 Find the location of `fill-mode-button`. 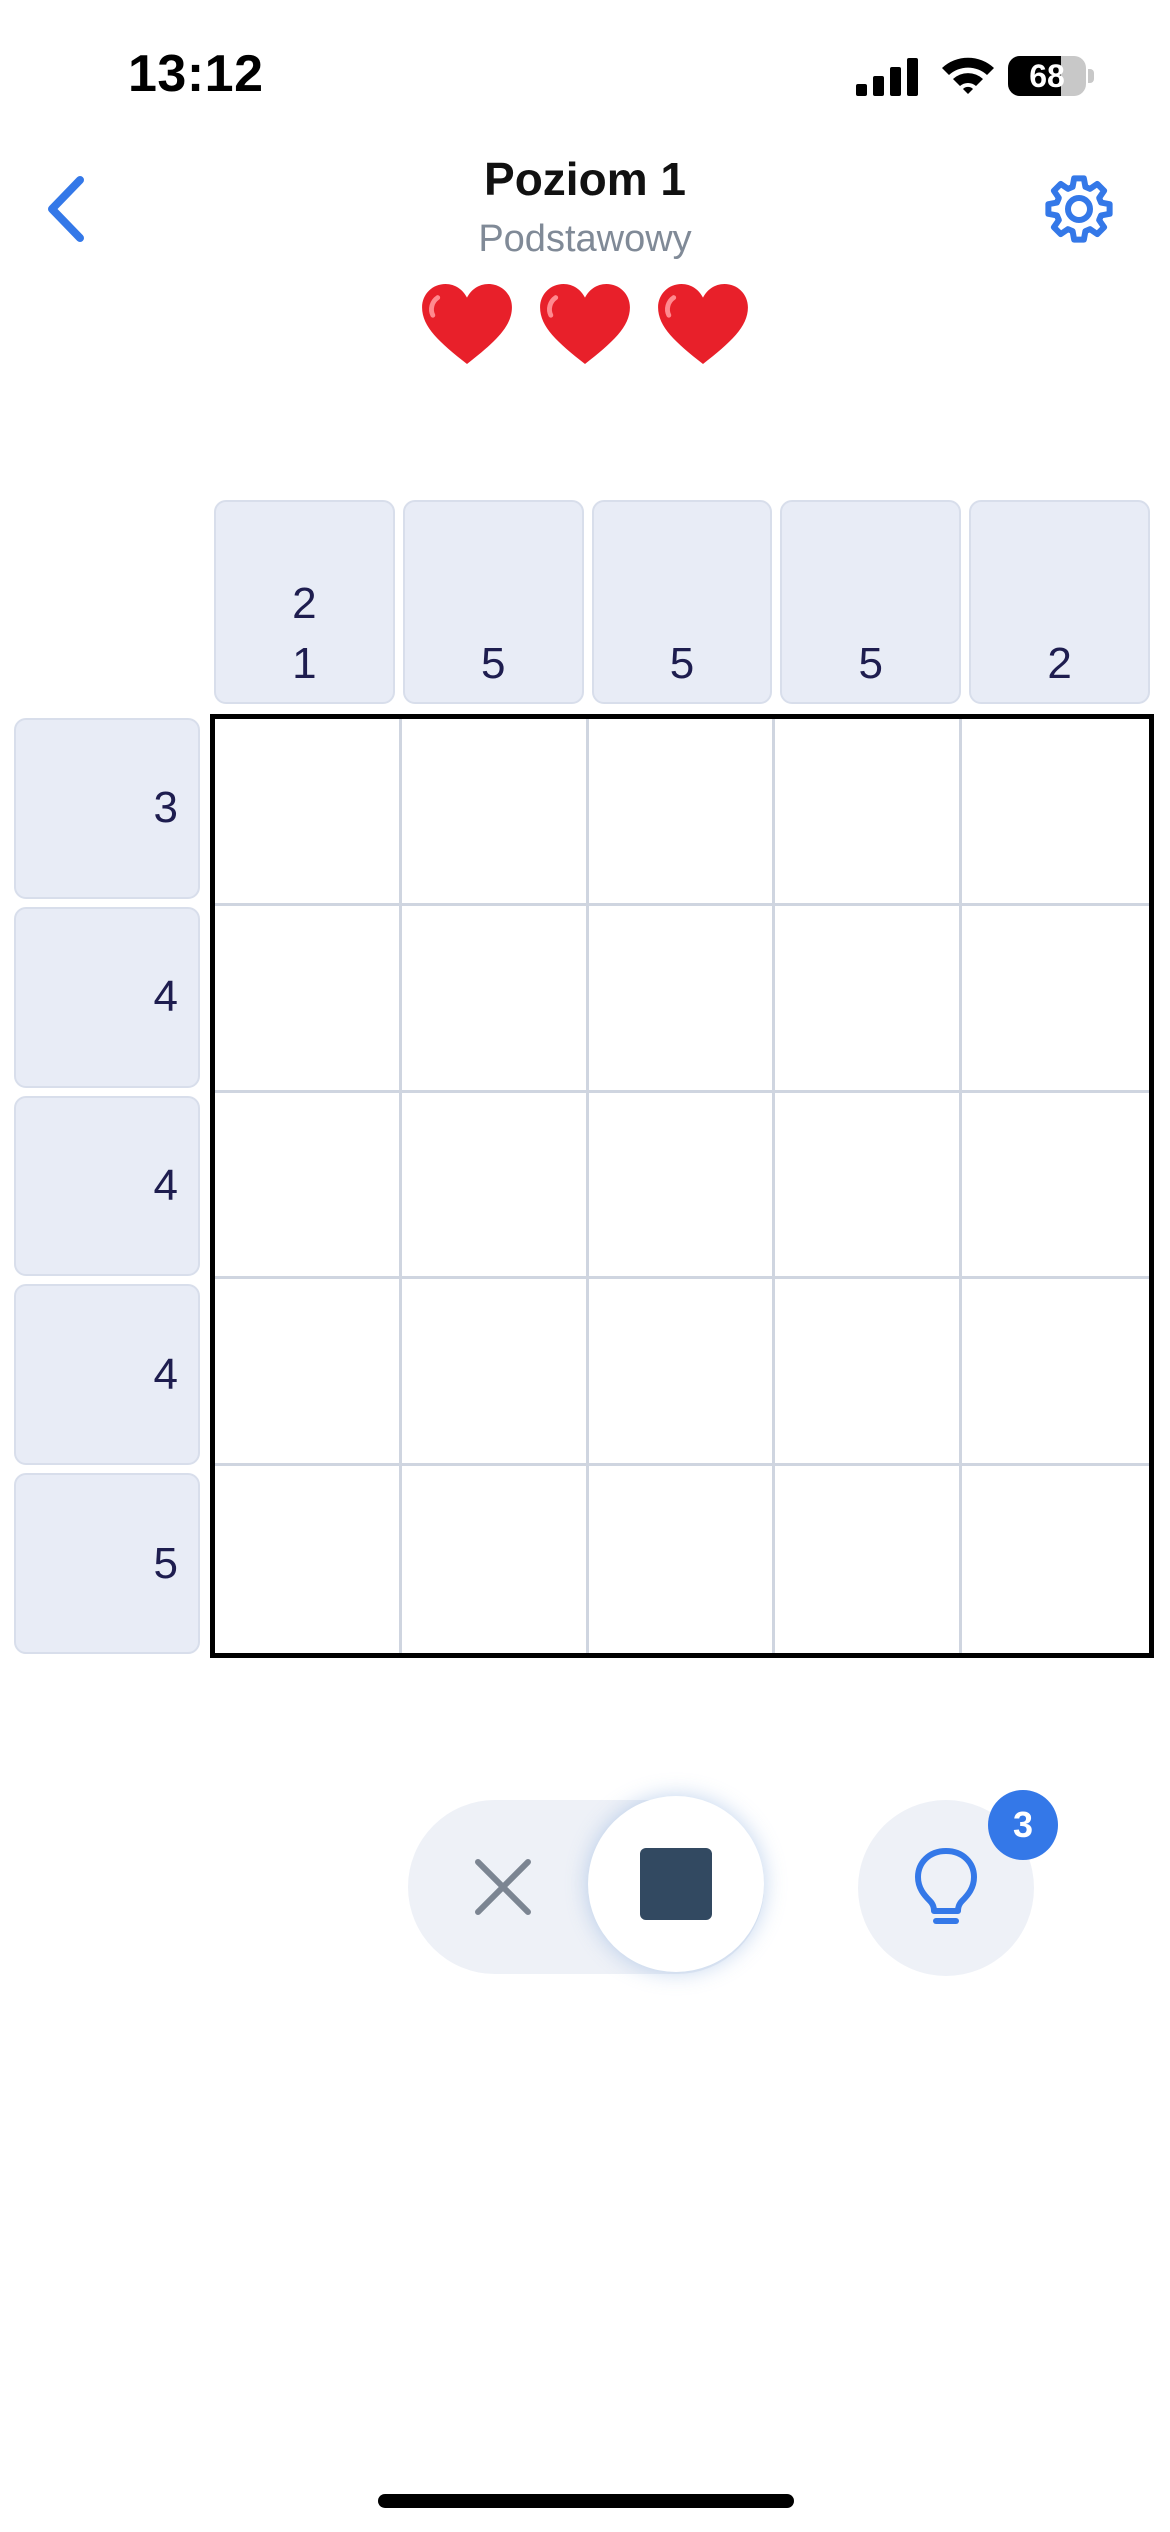

fill-mode-button is located at coordinates (676, 1884).